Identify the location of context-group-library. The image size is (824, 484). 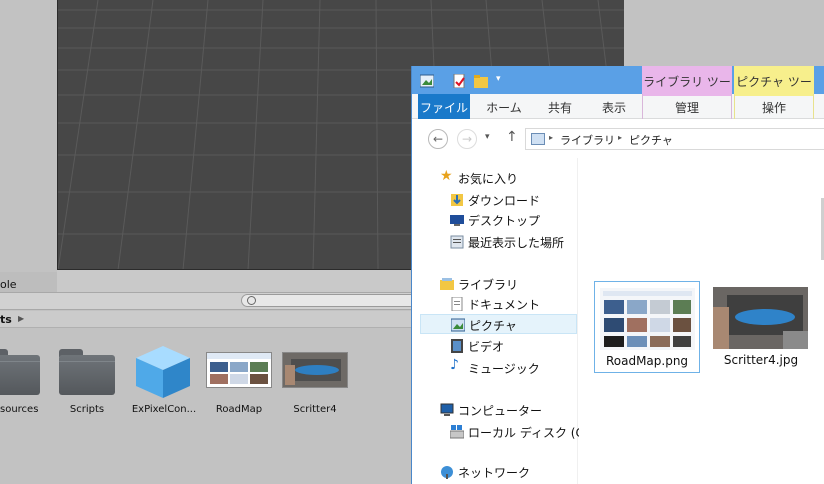
(687, 106).